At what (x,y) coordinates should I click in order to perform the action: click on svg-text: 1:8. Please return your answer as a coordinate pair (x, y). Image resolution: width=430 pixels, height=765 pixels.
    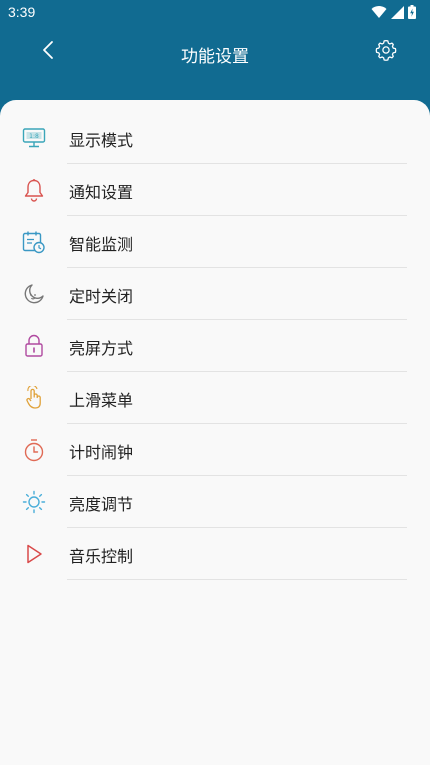
    Looking at the image, I should click on (34, 136).